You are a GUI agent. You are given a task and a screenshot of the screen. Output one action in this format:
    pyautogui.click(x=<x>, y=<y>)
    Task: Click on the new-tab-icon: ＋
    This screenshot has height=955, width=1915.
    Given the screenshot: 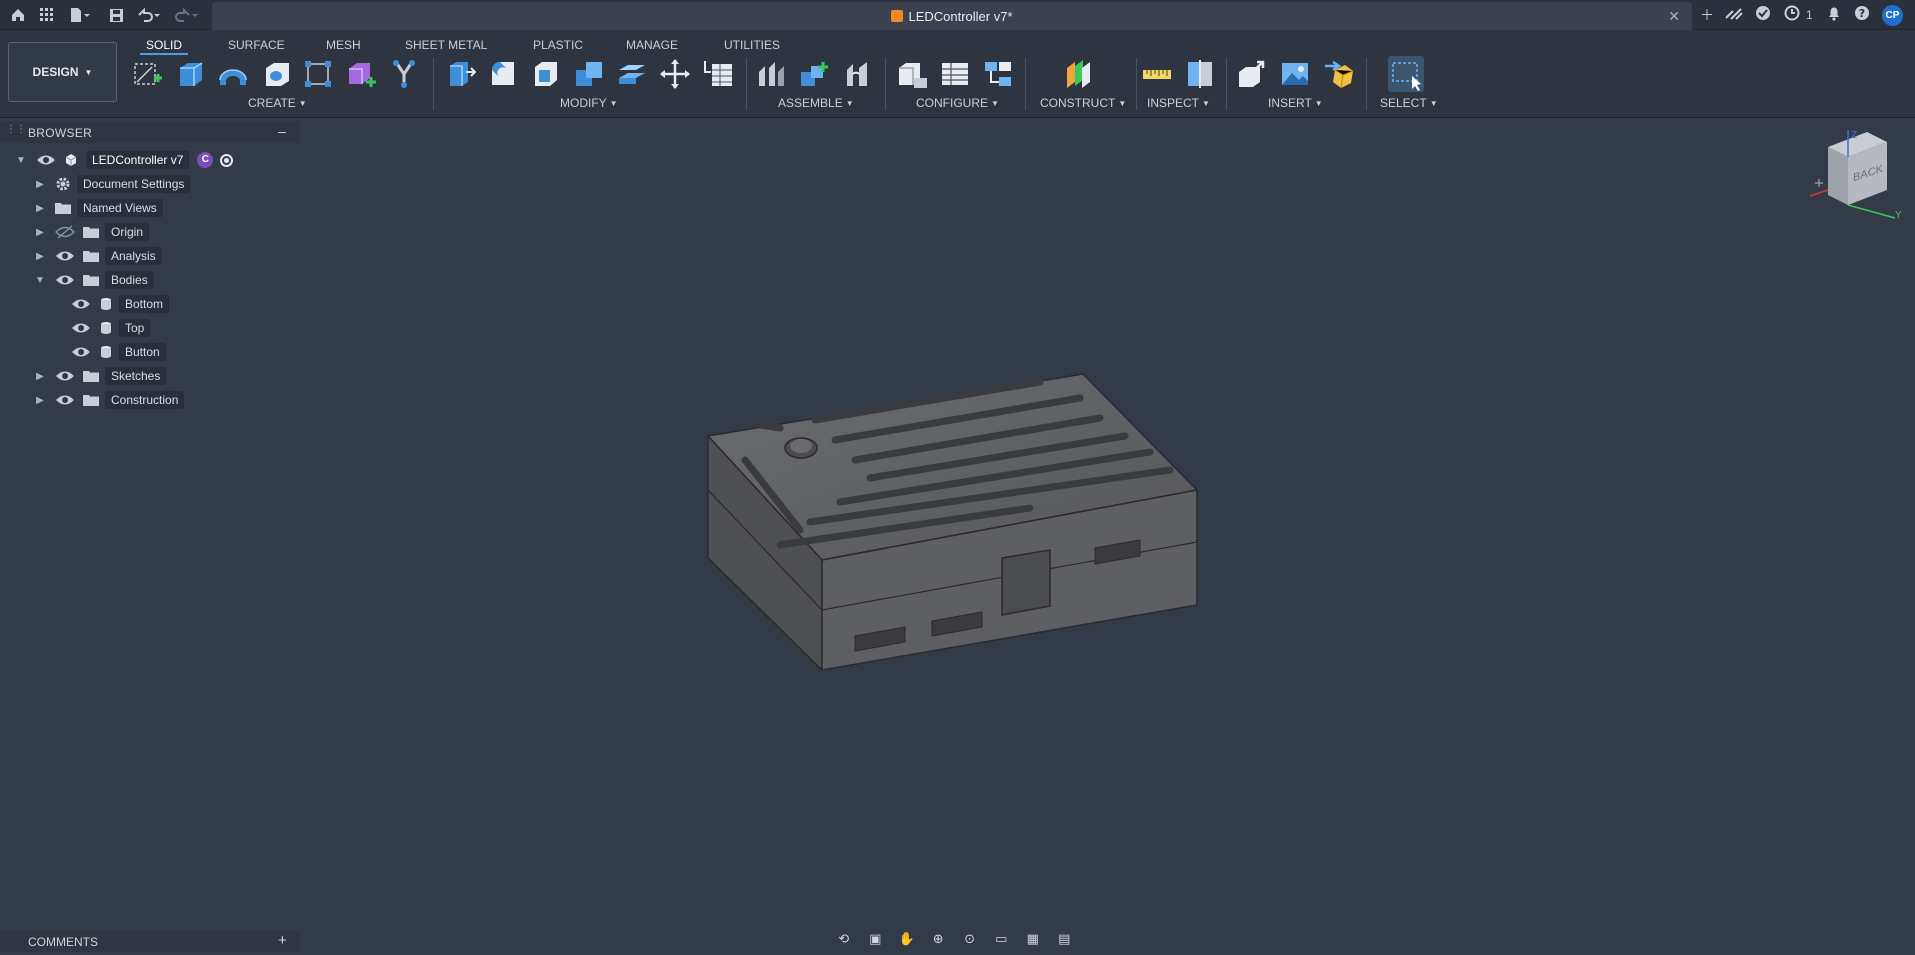 What is the action you would take?
    pyautogui.click(x=1707, y=15)
    